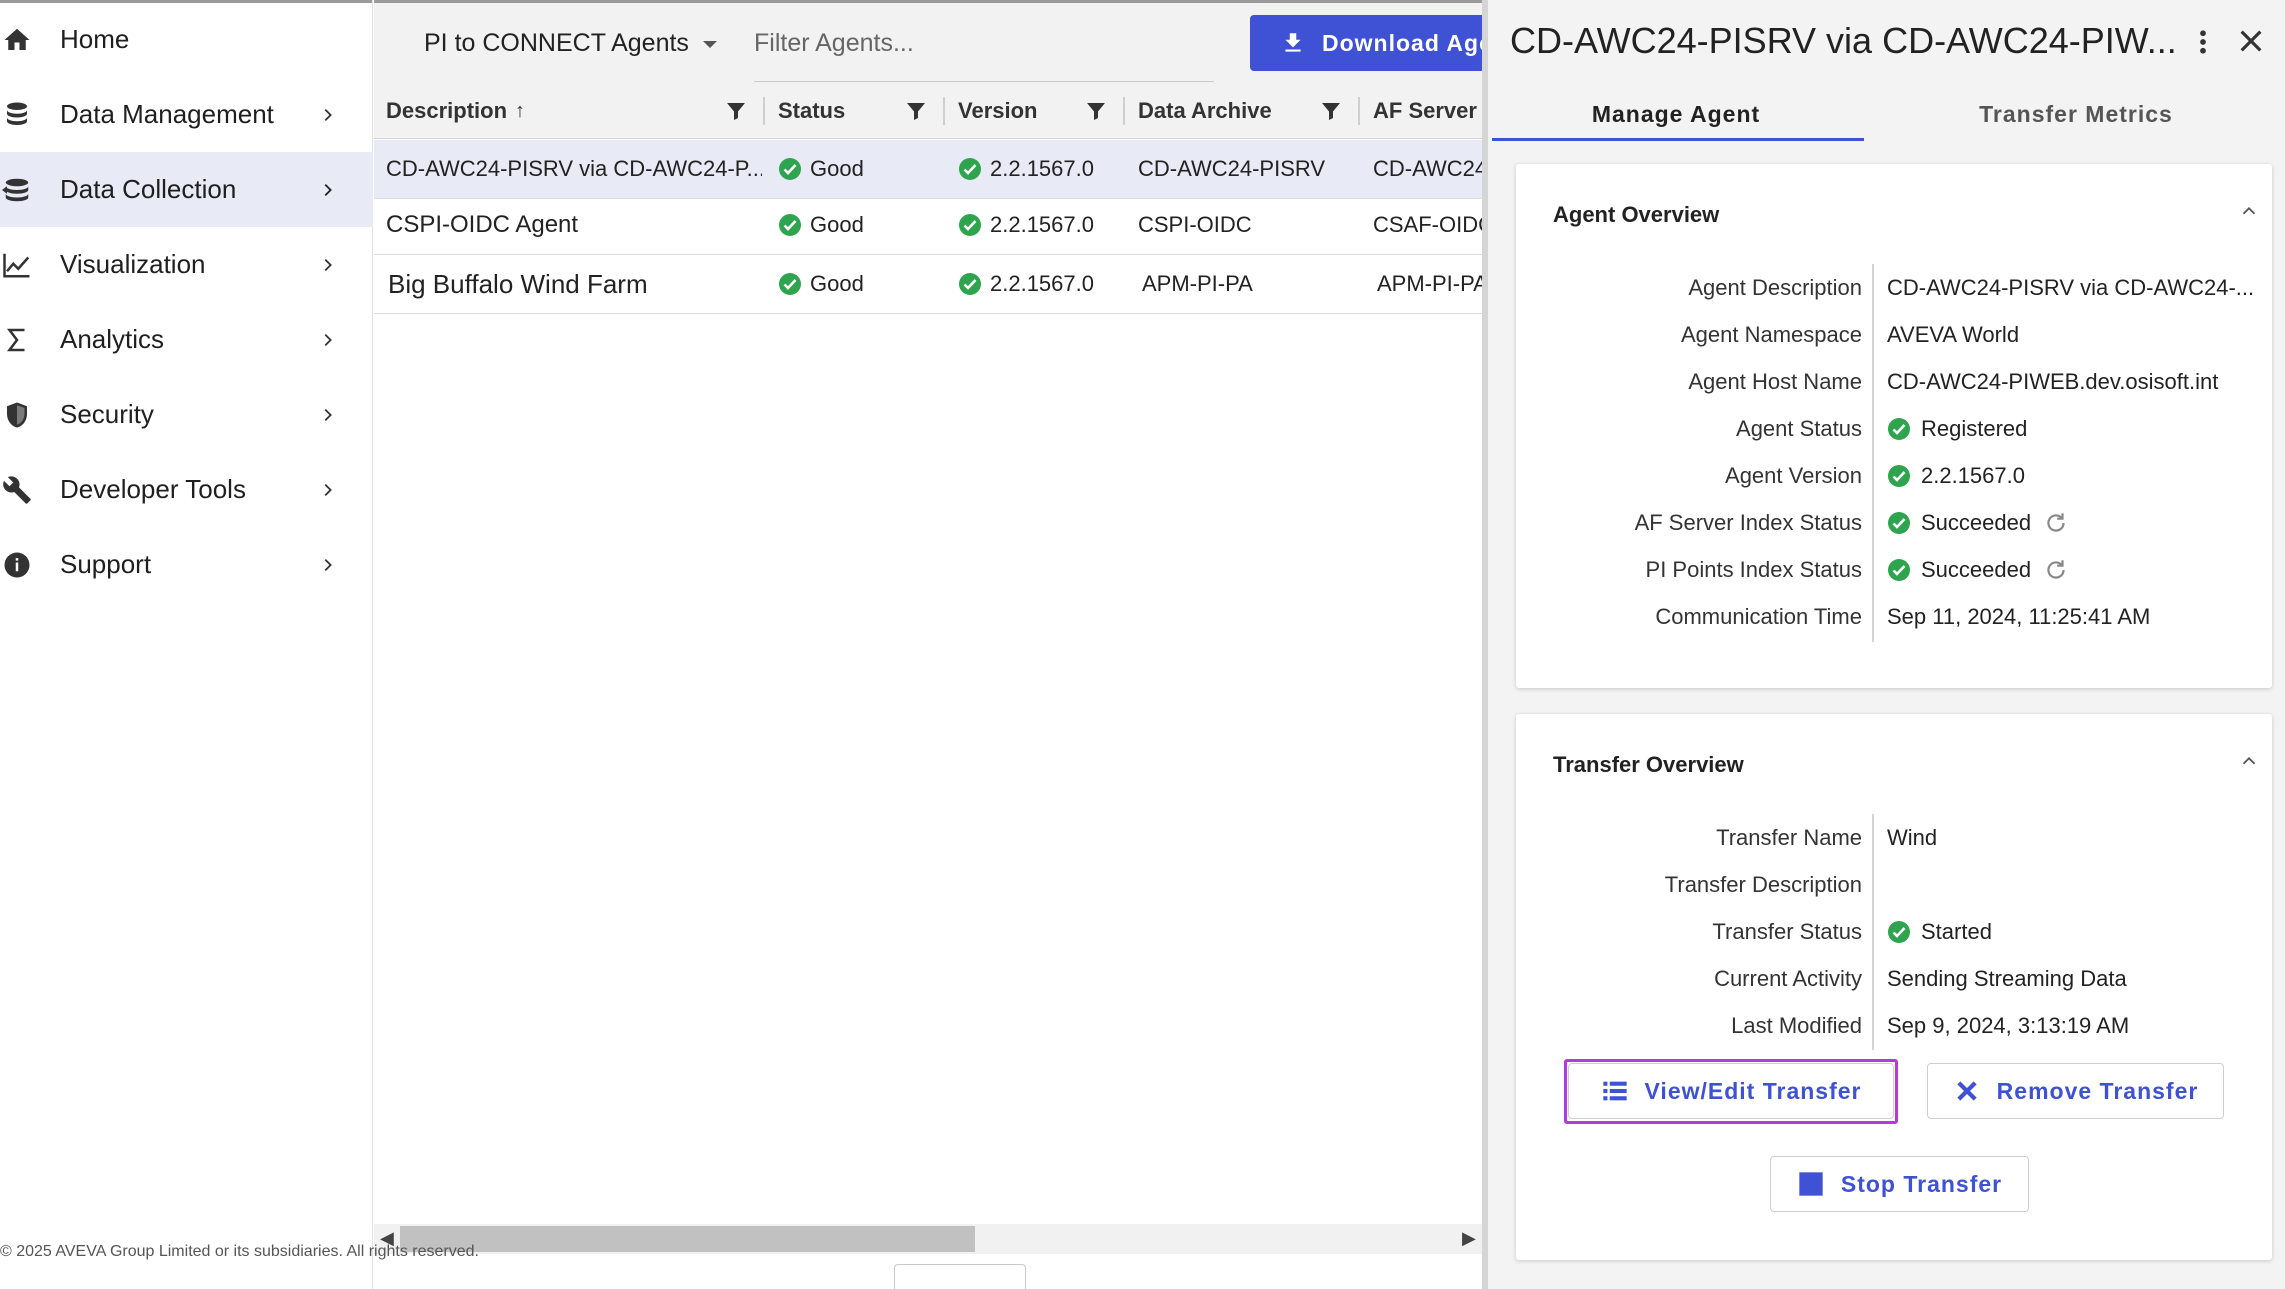 This screenshot has height=1289, width=2285. What do you see at coordinates (1758, 616) in the screenshot?
I see `field-label: Communication Time` at bounding box center [1758, 616].